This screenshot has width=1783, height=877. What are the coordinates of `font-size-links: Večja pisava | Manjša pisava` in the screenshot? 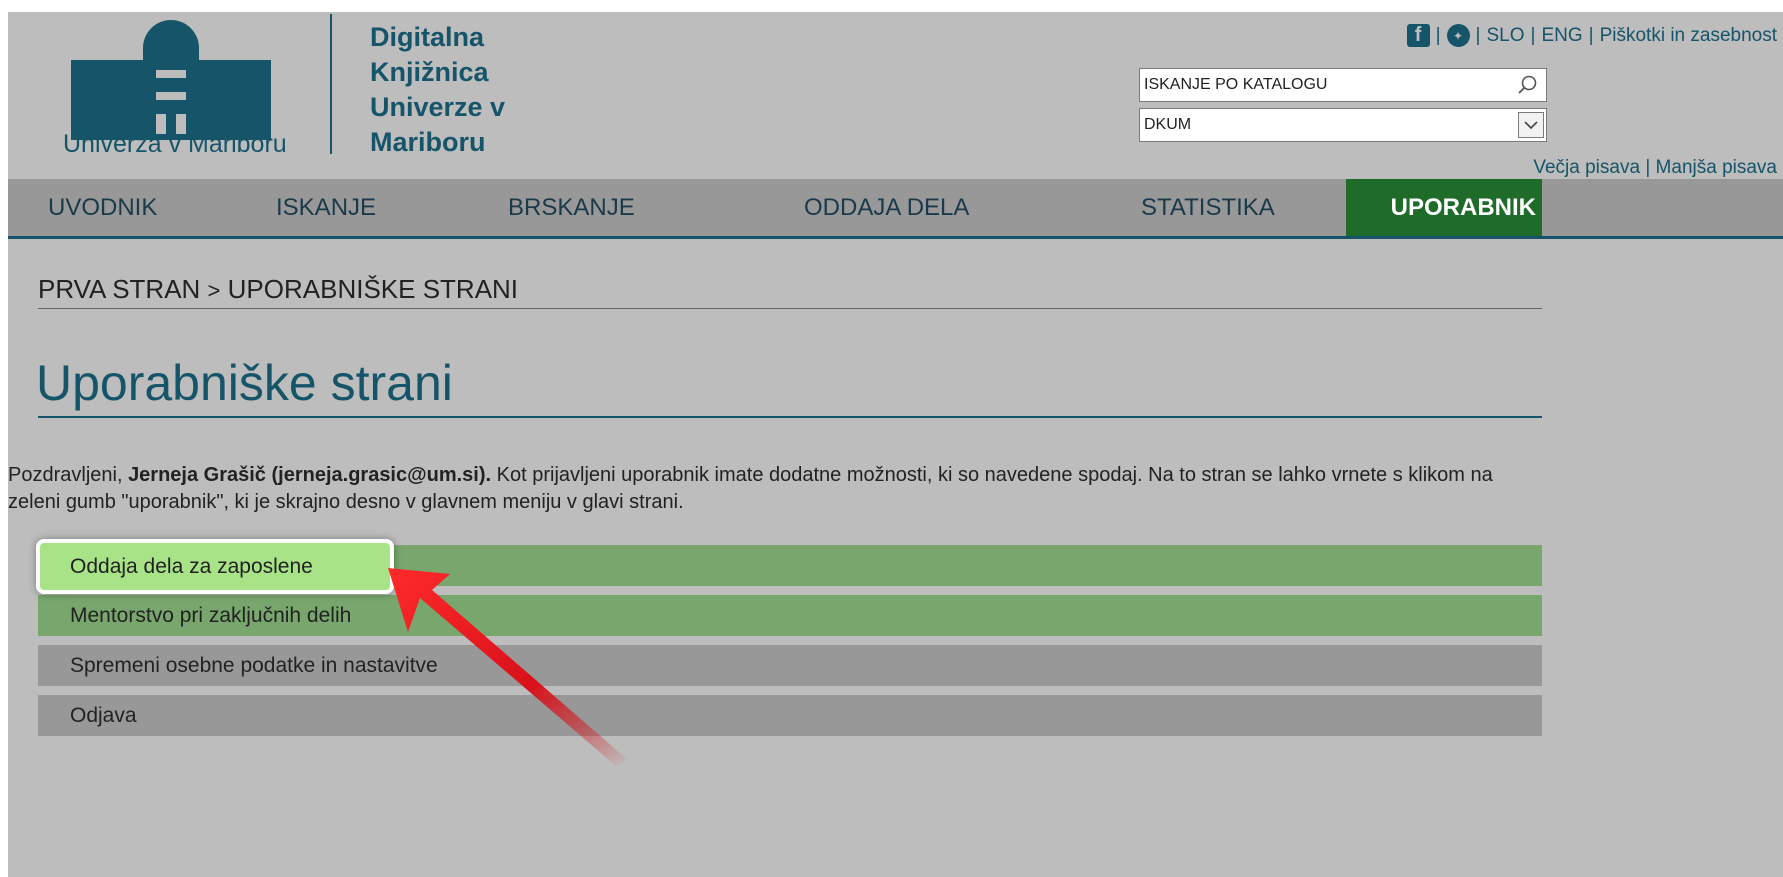 It's located at (1655, 167).